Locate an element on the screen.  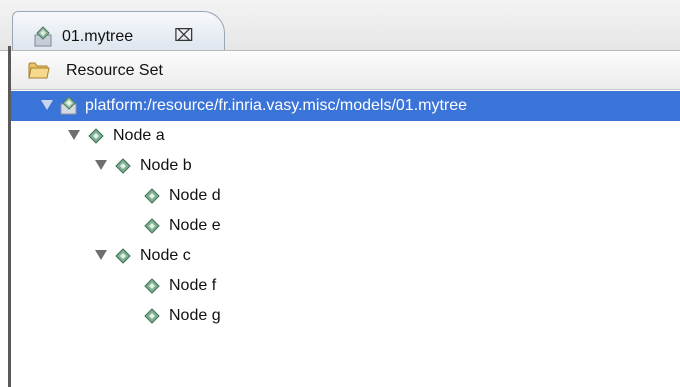
tree-node-label: Node a is located at coordinates (139, 135).